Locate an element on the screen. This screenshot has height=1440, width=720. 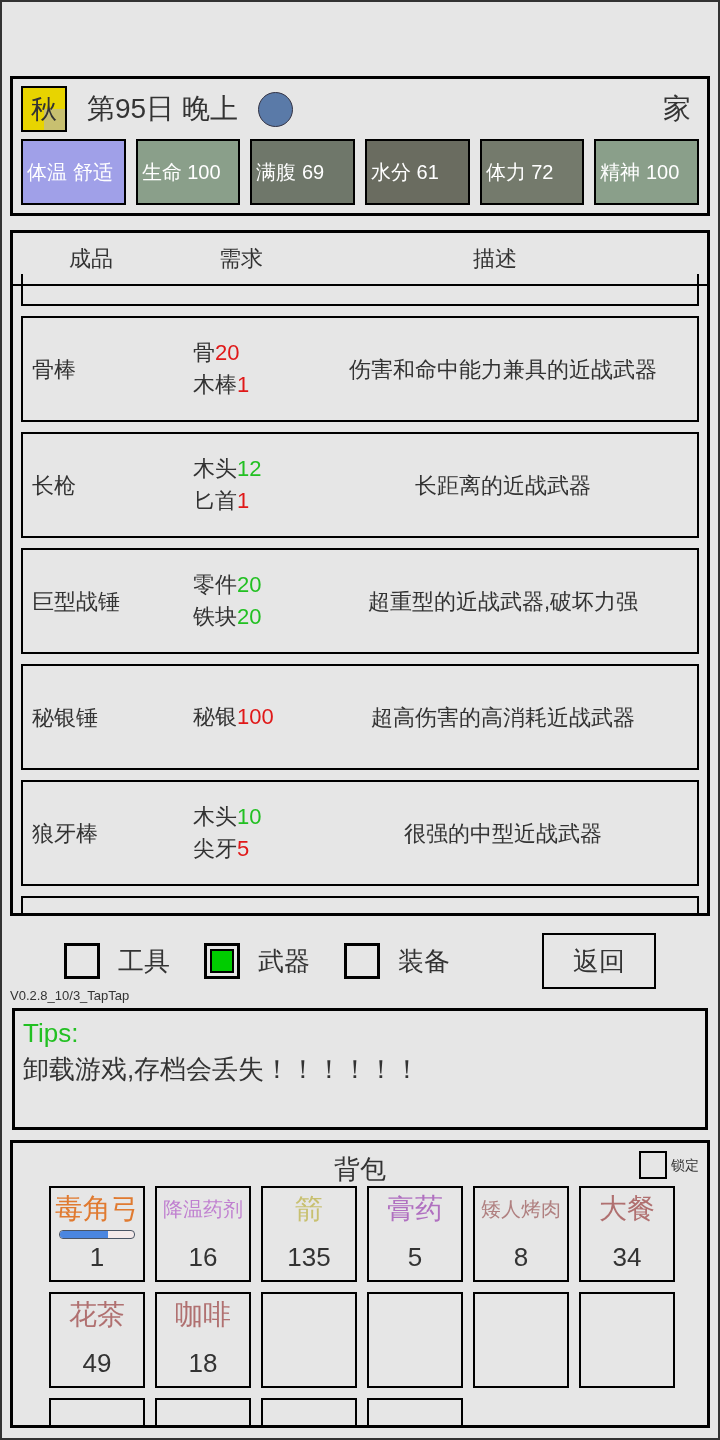
inventory-slot: 膏药 5 is located at coordinates (415, 1234).